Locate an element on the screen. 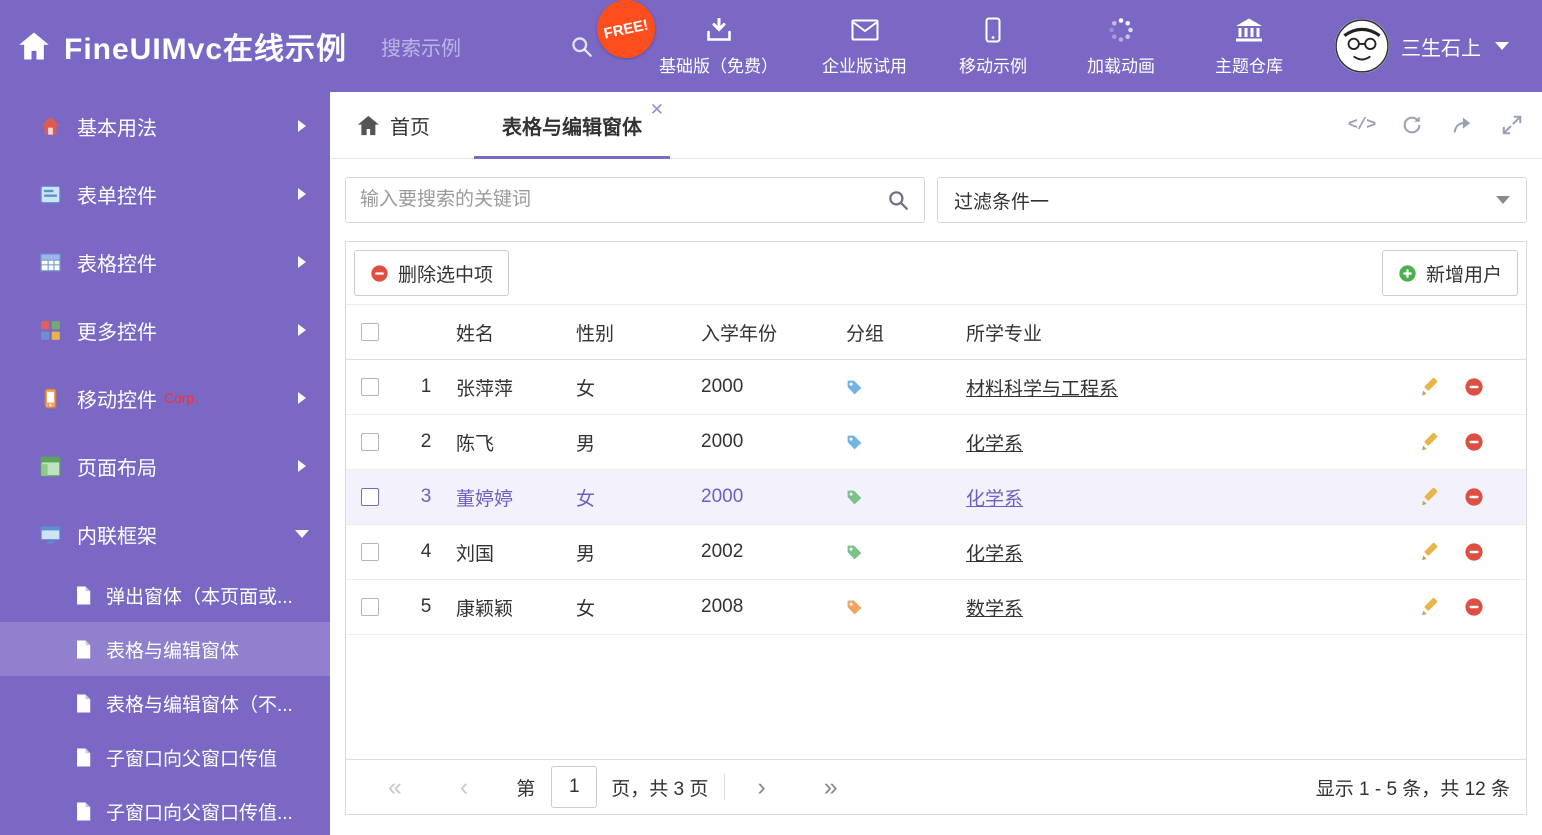  sidebar-item-basic-usage: 基本用法 is located at coordinates (165, 126).